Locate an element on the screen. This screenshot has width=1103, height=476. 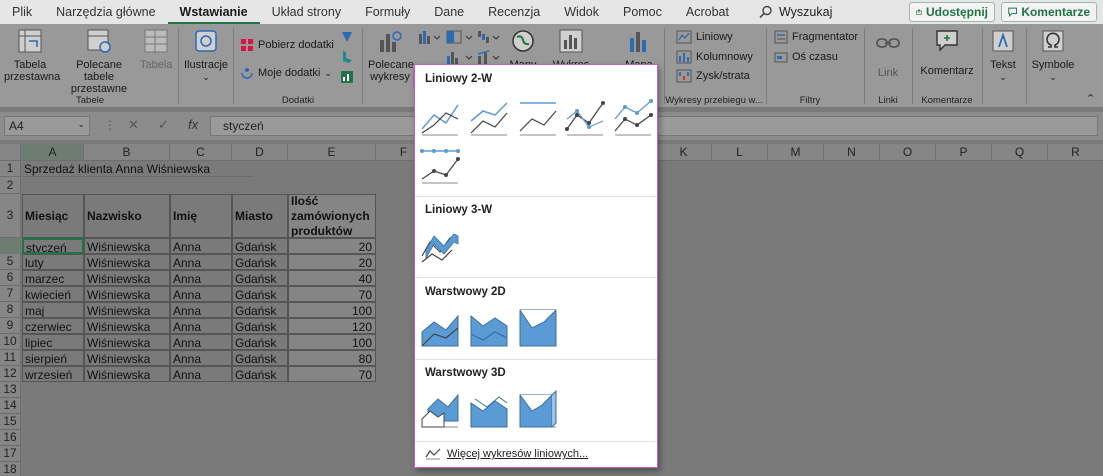
percent-stacked-area-3d-chart-icon is located at coordinates (538, 409).